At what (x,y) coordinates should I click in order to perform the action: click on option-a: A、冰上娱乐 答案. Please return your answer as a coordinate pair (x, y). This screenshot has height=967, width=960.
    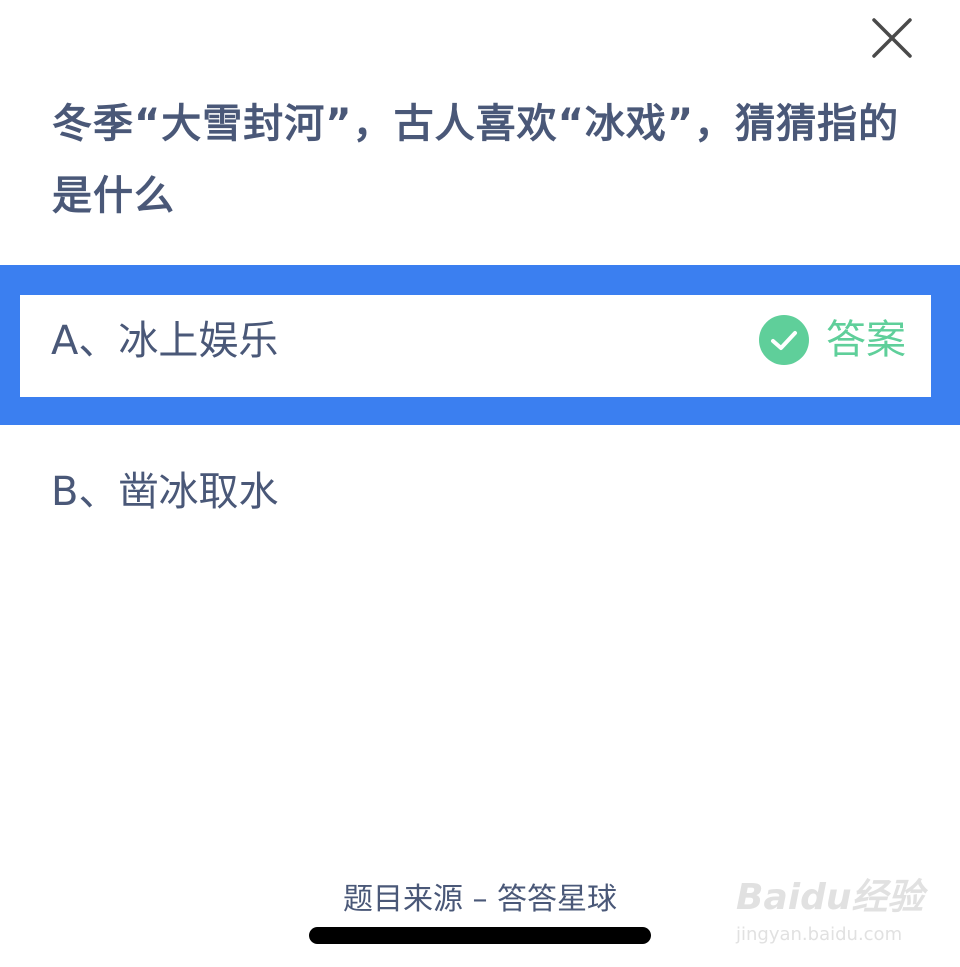
    Looking at the image, I should click on (475, 346).